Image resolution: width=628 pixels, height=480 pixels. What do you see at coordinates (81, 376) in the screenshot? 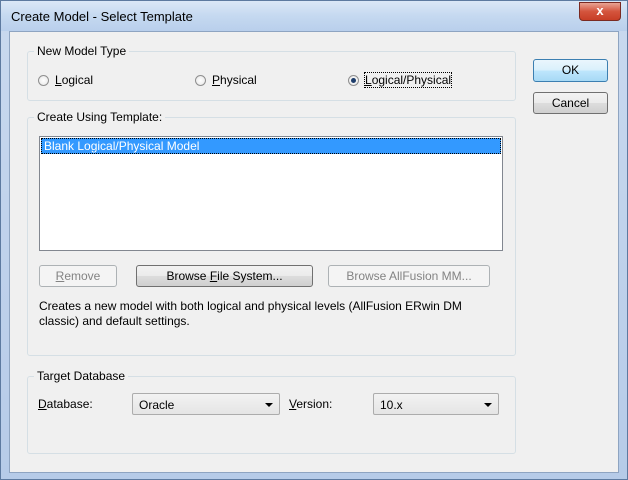
I see `target-database-group-label: Target Database` at bounding box center [81, 376].